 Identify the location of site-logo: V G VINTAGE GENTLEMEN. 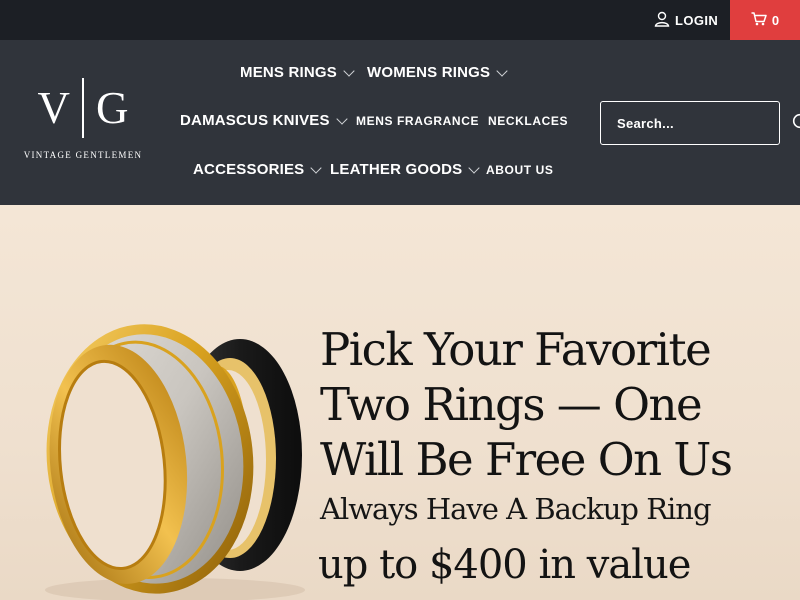
(83, 121).